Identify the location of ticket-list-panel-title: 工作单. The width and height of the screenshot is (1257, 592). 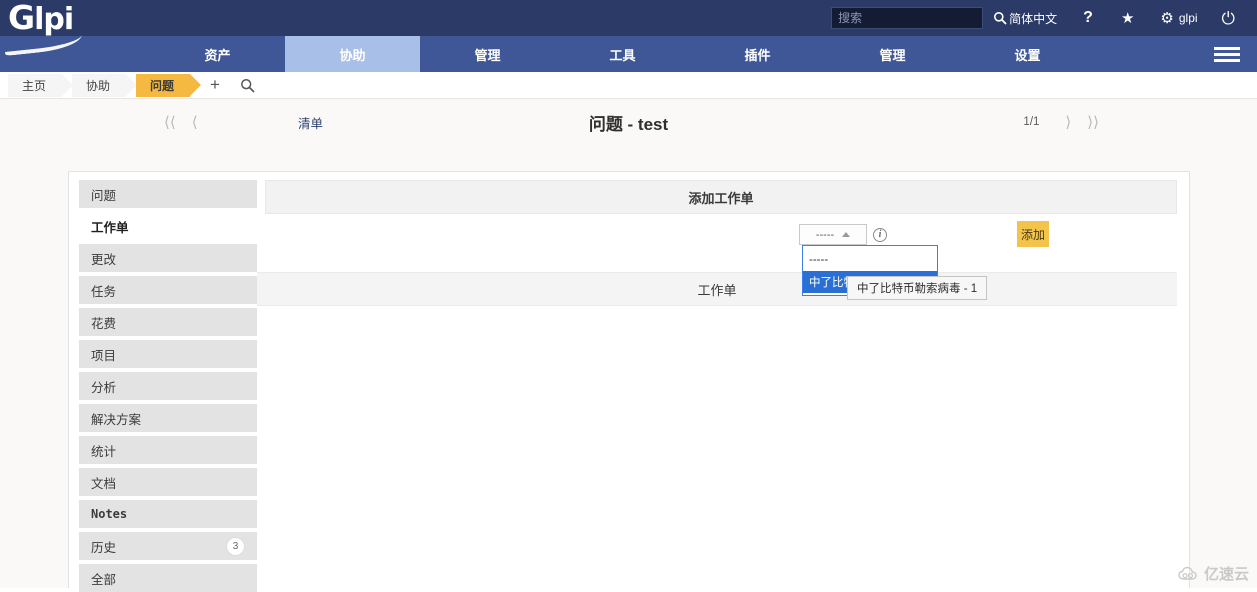
(717, 289).